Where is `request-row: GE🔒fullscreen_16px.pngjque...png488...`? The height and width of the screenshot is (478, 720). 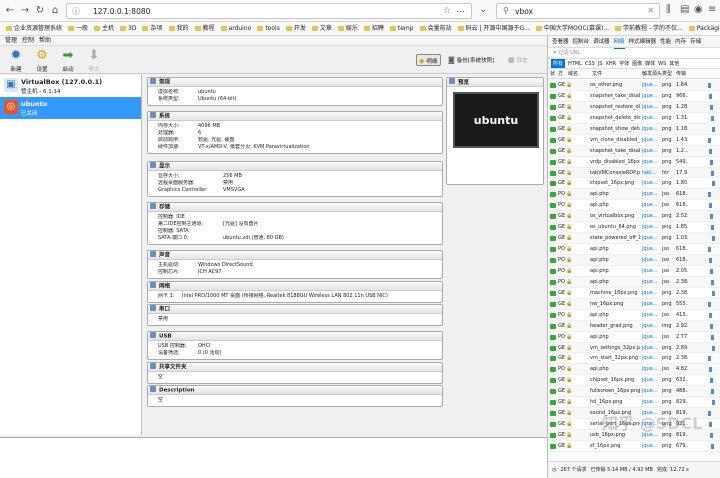
request-row: GE🔒fullscreen_16px.pngjque...png488... is located at coordinates (634, 391).